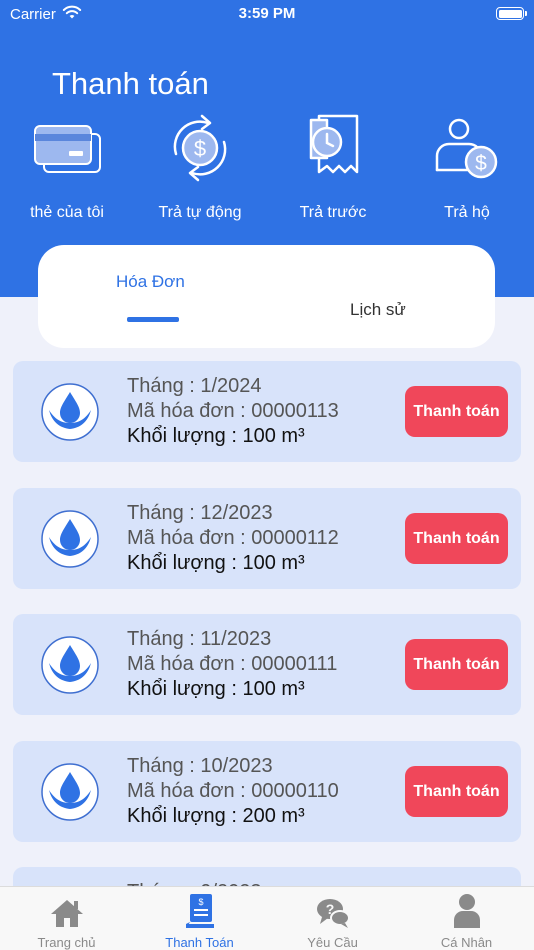 This screenshot has height=950, width=534. I want to click on bill-invoice-number: Mã hóa đơn : 00000110, so click(233, 791).